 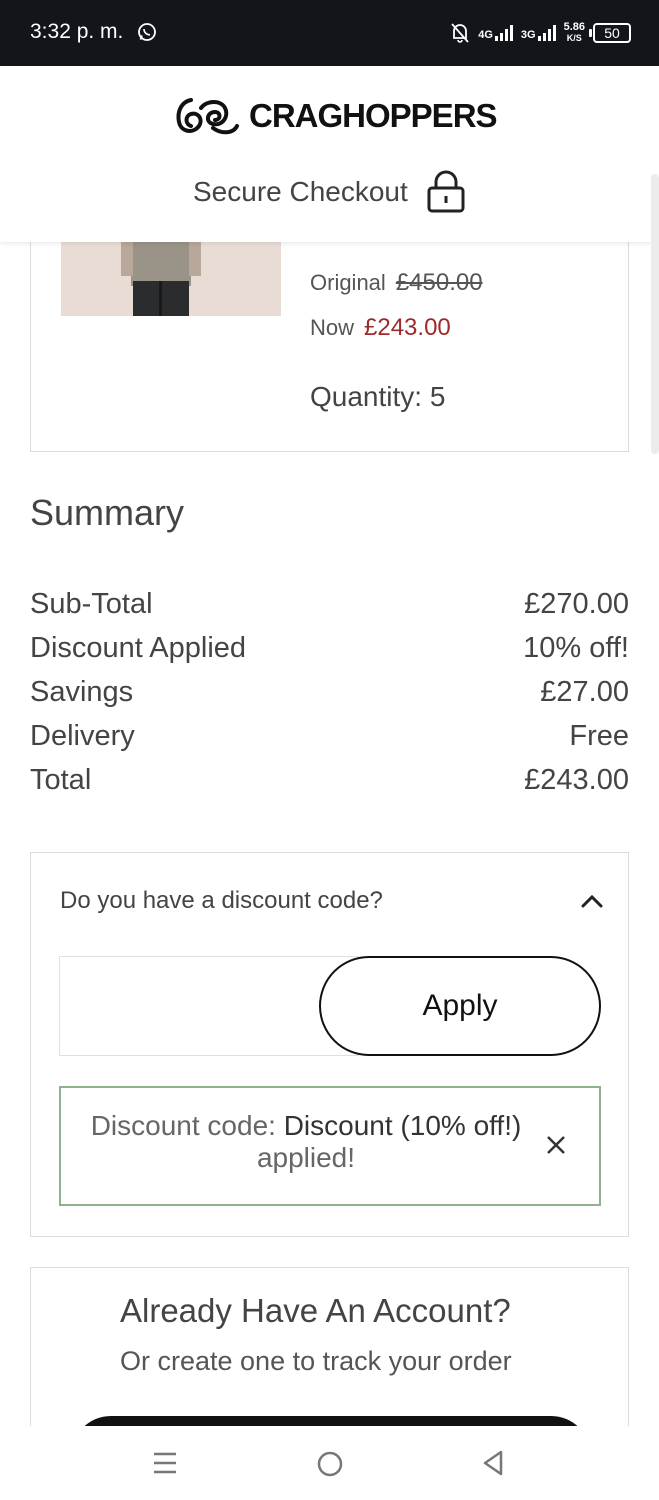 What do you see at coordinates (373, 115) in the screenshot?
I see `brand-name: CRAGHOPPERS` at bounding box center [373, 115].